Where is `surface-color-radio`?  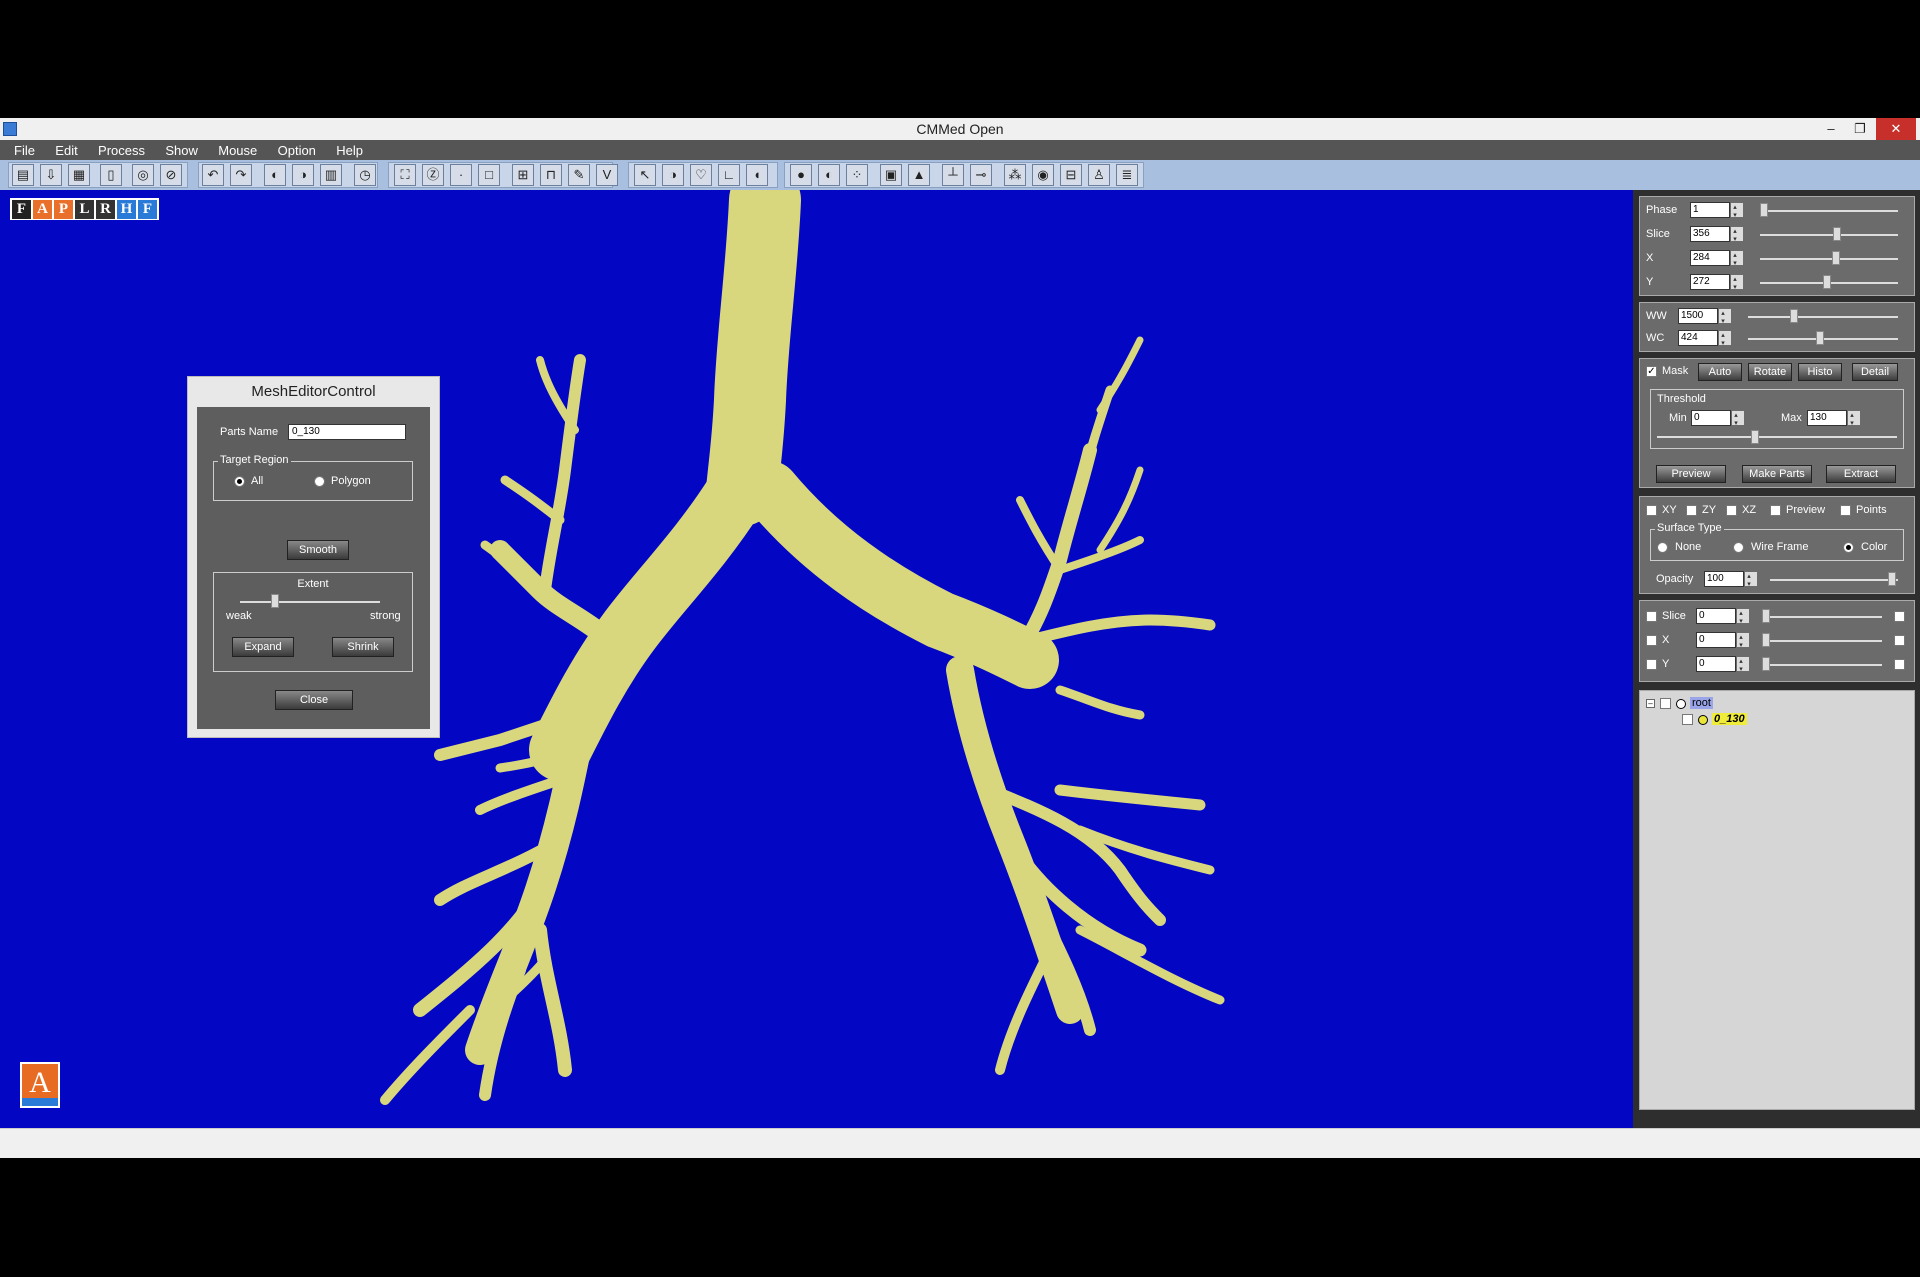
surface-color-radio is located at coordinates (1848, 547).